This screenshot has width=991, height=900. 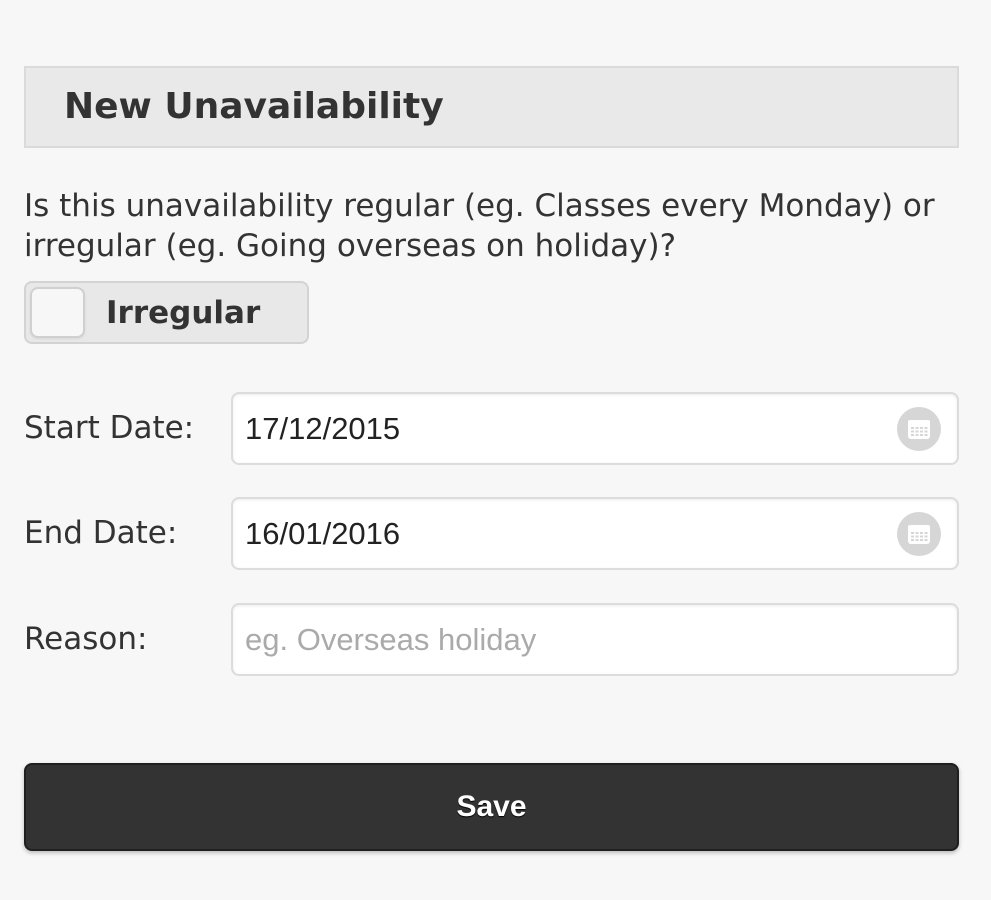 I want to click on regular-irregular-toggle: Irregular, so click(x=166, y=312).